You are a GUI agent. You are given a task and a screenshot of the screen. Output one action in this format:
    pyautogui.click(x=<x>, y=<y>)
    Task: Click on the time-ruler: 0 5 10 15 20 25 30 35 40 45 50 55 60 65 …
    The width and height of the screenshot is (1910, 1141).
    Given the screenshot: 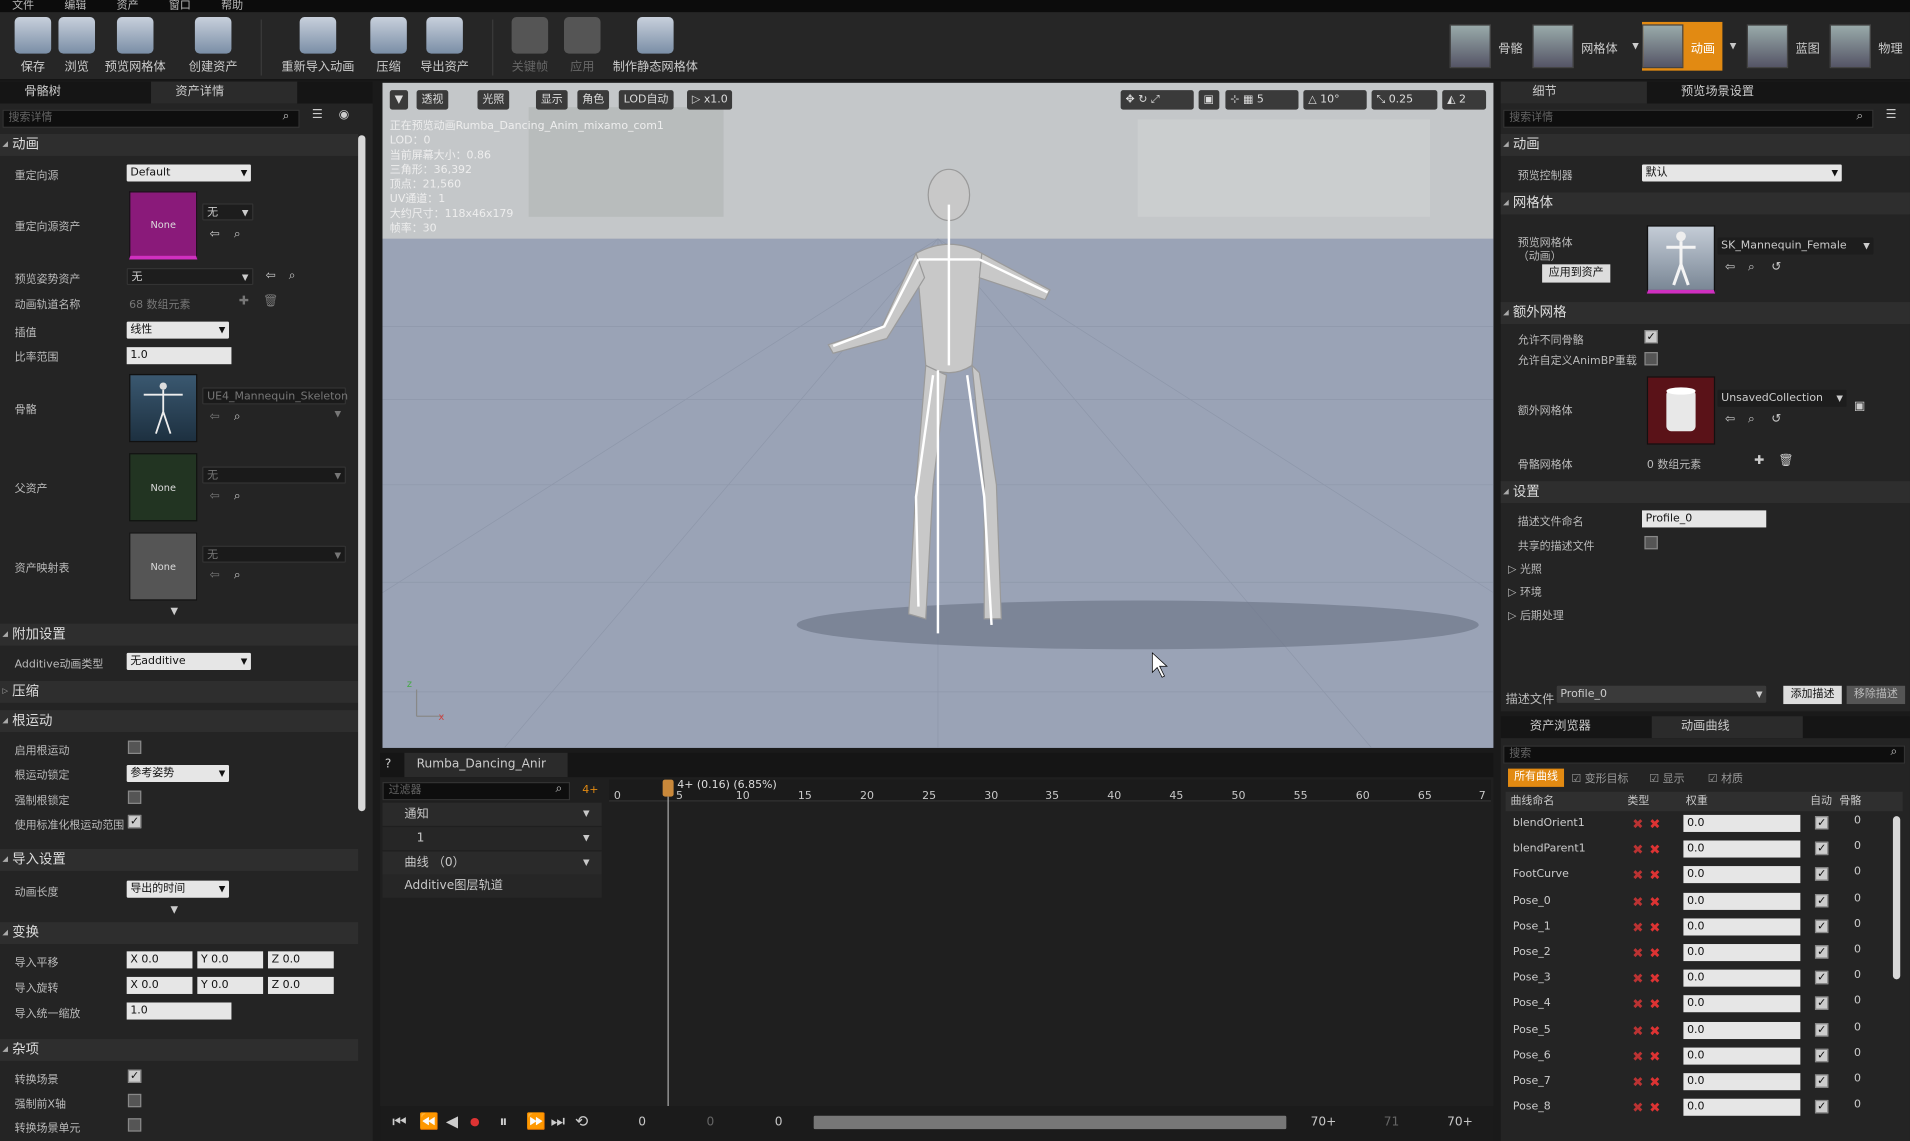 What is the action you would take?
    pyautogui.click(x=1050, y=791)
    